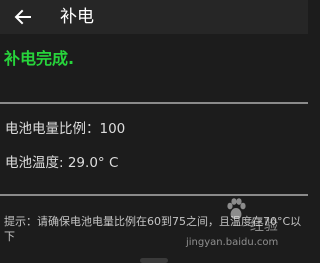 The width and height of the screenshot is (320, 263). I want to click on hint-text: 提示：请确保电池电量比例在60到75之间，且温度在70°C以下, so click(153, 229).